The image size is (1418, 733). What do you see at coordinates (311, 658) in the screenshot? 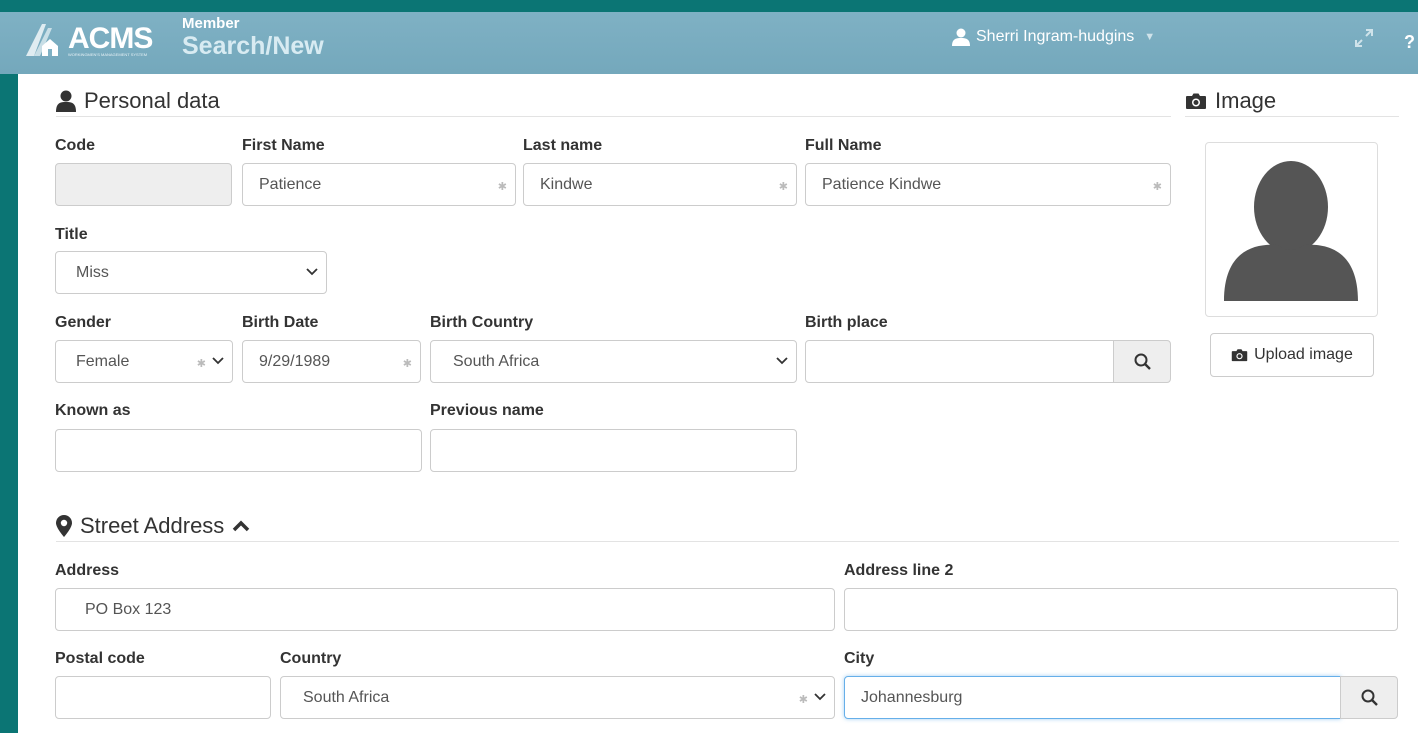
I see `country-label: Country` at bounding box center [311, 658].